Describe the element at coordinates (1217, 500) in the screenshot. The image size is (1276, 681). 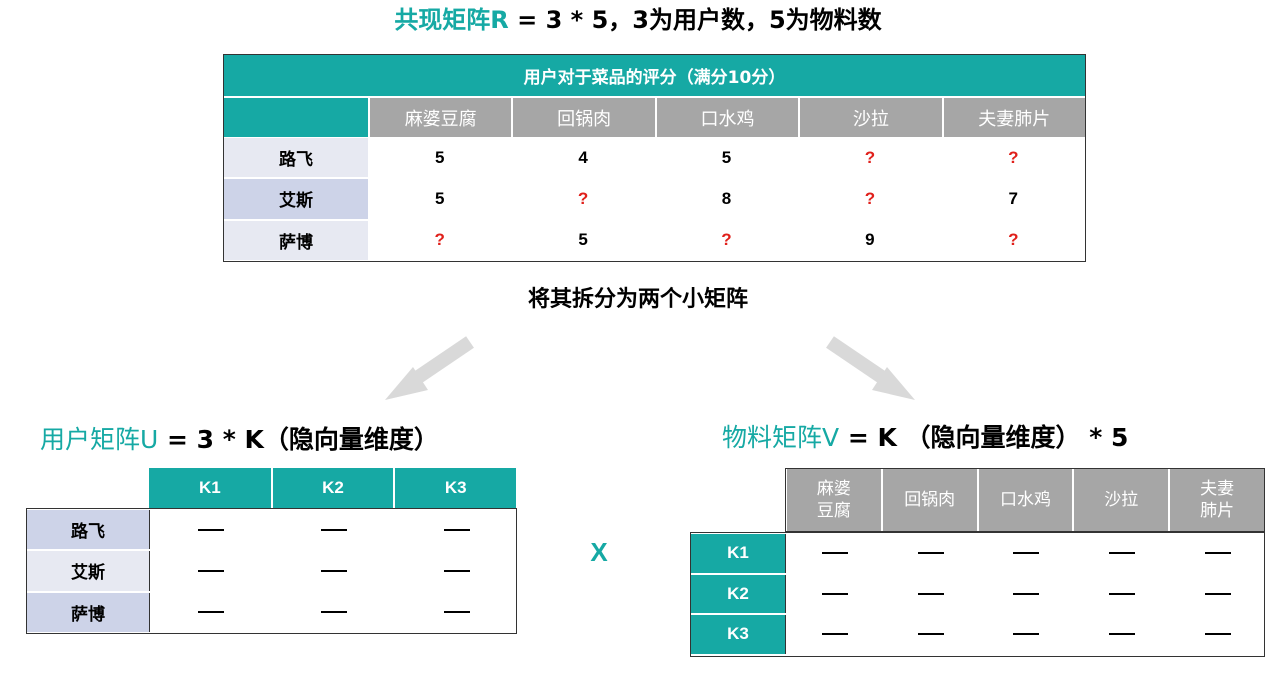
I see `dish-column-header: 夫妻 肺片` at that location.